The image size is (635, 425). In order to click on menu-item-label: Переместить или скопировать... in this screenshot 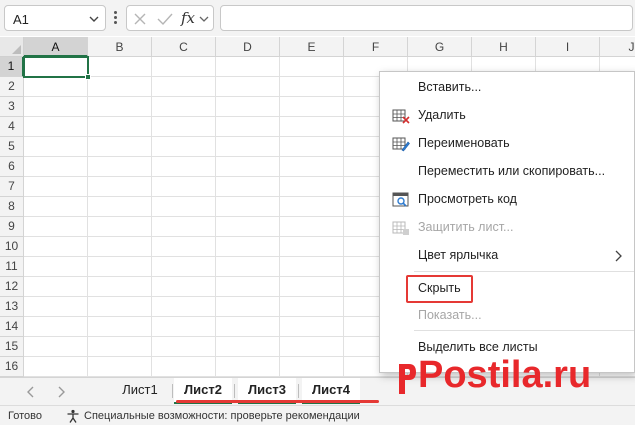, I will do `click(512, 171)`.